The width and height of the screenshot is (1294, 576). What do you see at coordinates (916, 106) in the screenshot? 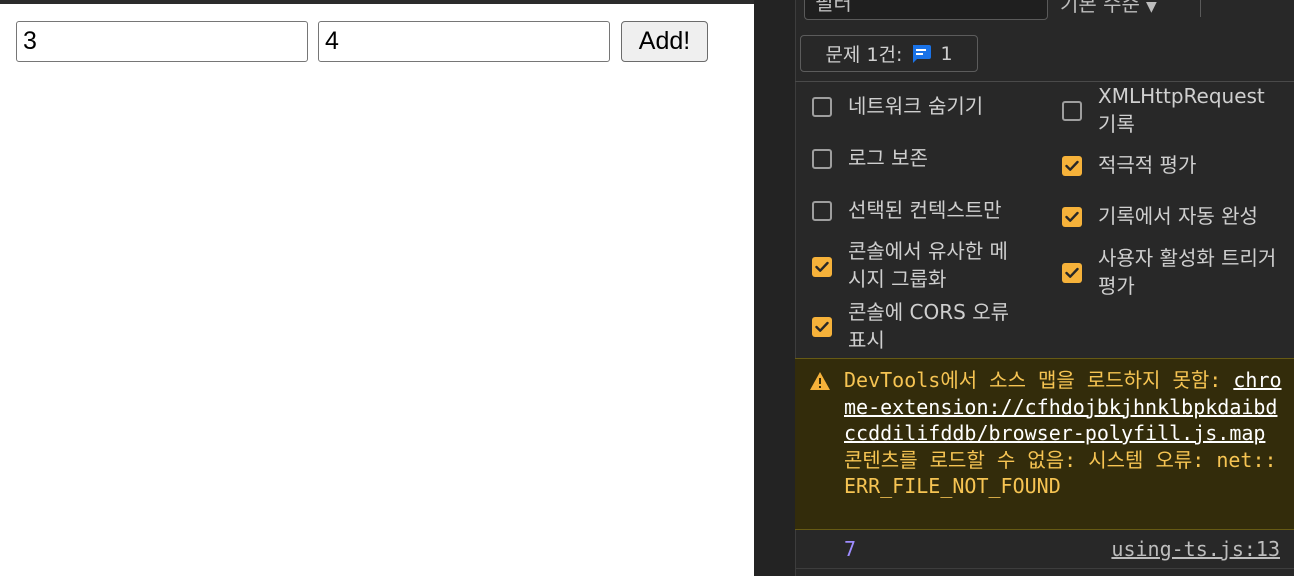
I see `setting-label: 네트워크 숨기기` at bounding box center [916, 106].